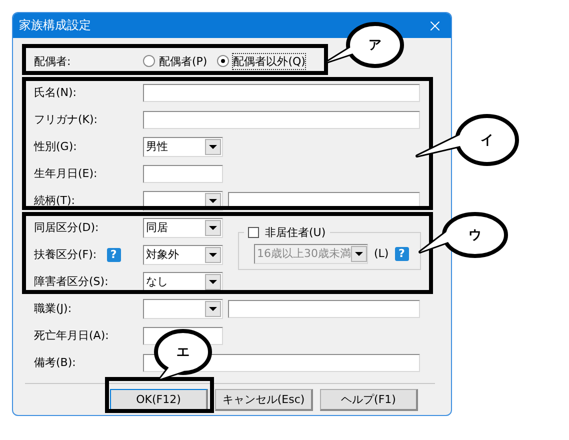 Image resolution: width=569 pixels, height=440 pixels. What do you see at coordinates (55, 146) in the screenshot?
I see `field-label: 性別(G):` at bounding box center [55, 146].